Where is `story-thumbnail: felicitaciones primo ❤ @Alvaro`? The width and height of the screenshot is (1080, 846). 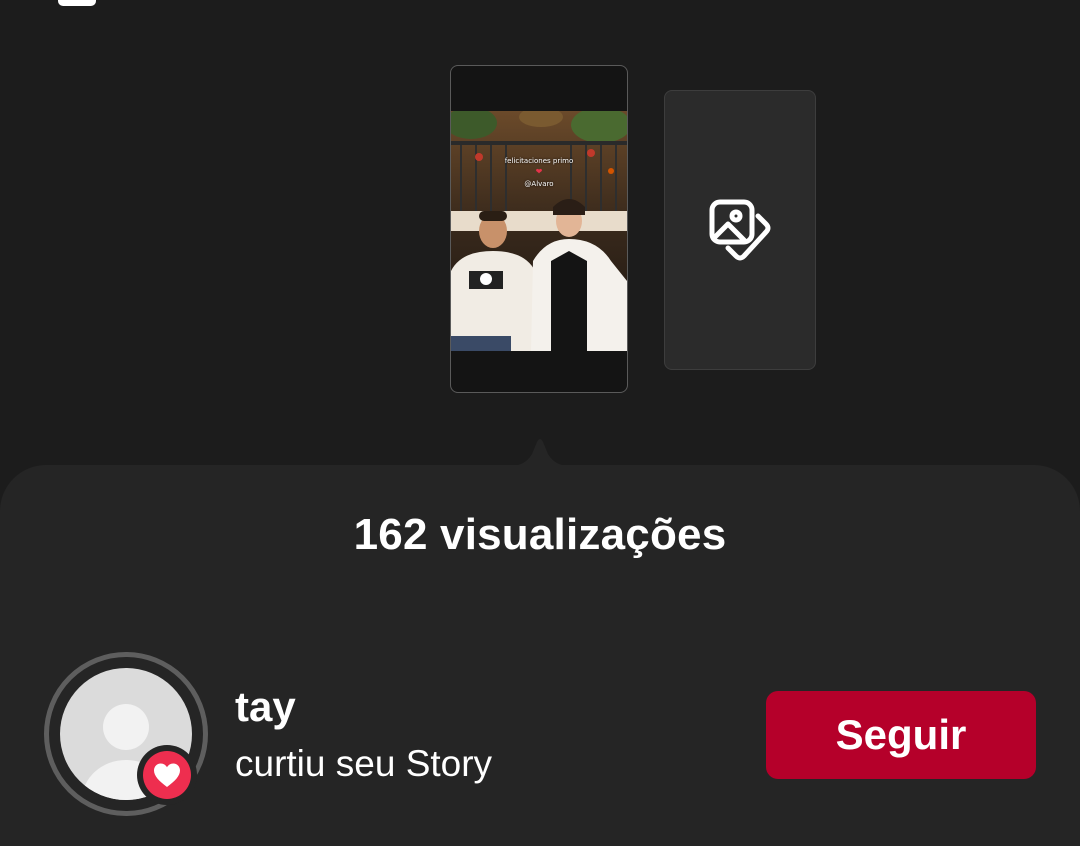 story-thumbnail: felicitaciones primo ❤ @Alvaro is located at coordinates (539, 229).